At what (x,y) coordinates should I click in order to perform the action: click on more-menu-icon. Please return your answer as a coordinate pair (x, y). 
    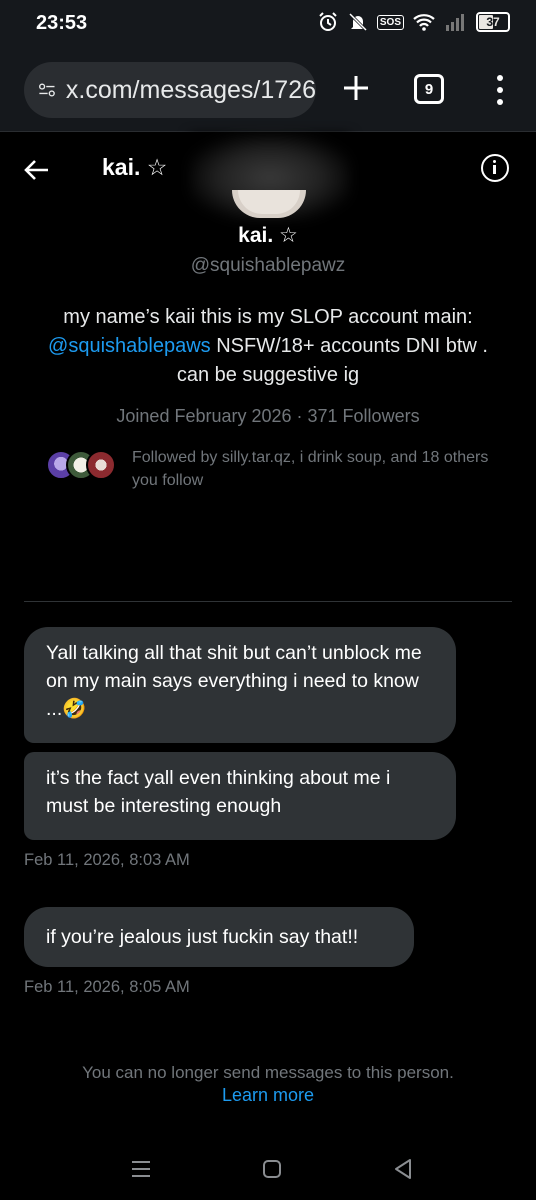
    Looking at the image, I should click on (500, 90).